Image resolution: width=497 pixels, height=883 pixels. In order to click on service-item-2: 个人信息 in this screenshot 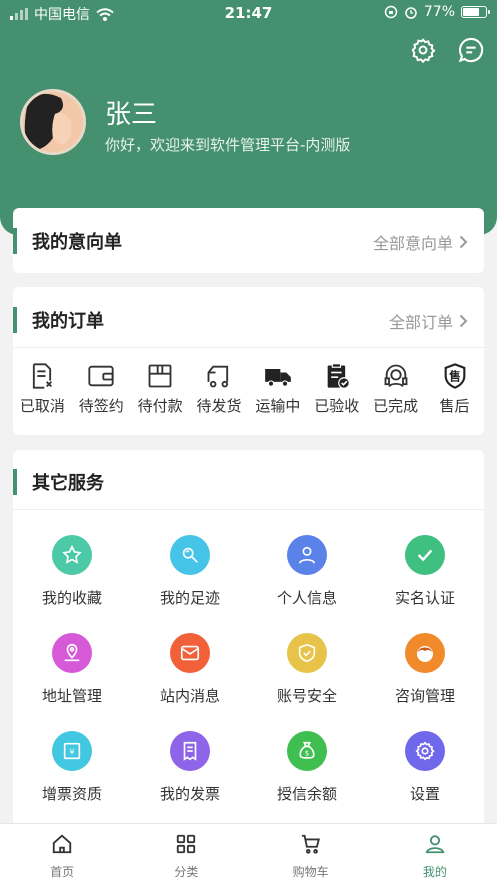, I will do `click(307, 571)`.